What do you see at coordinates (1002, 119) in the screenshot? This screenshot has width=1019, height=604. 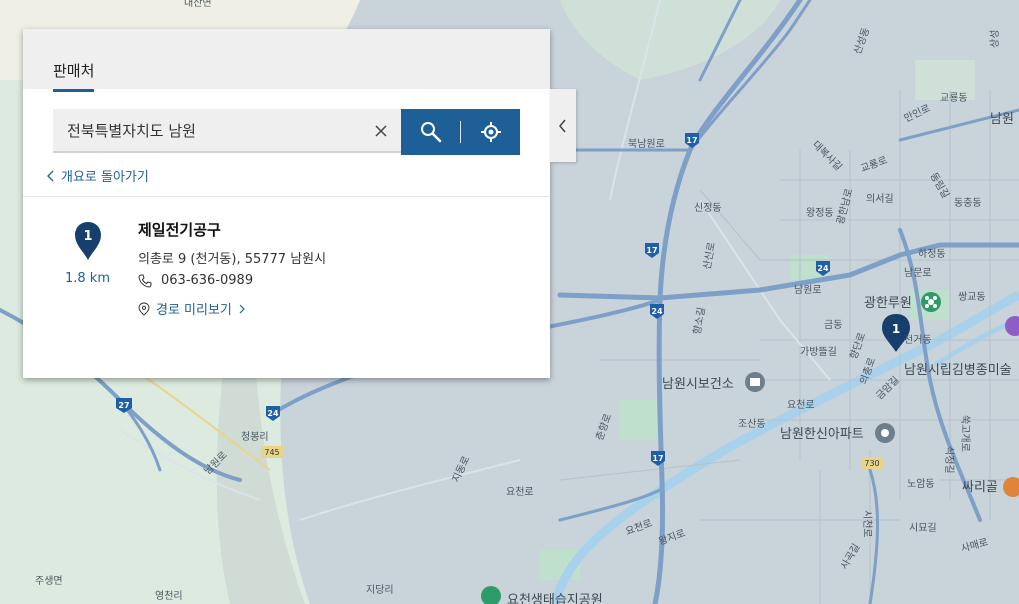 I see `map-label: 남원` at bounding box center [1002, 119].